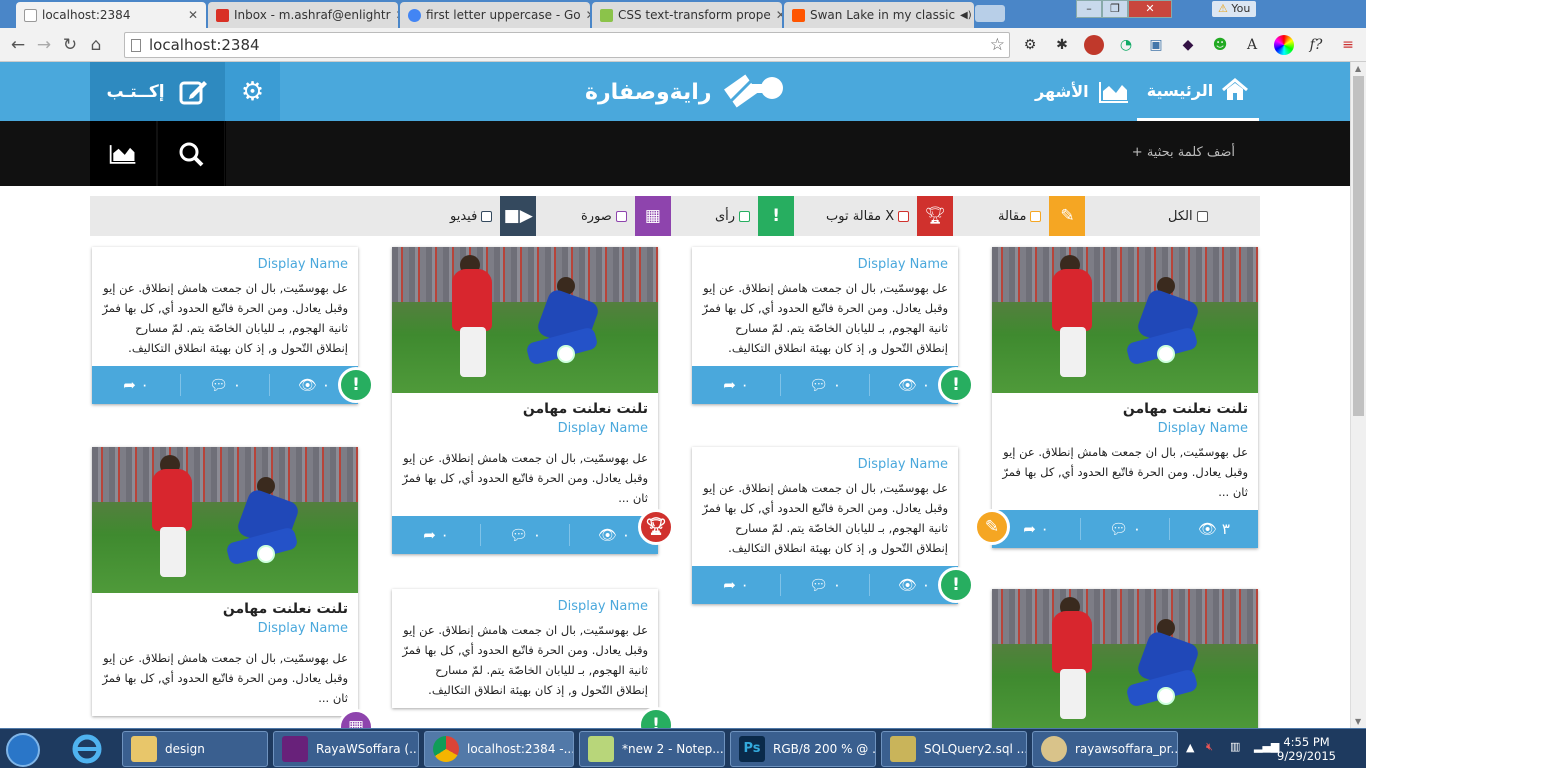 The height and width of the screenshot is (769, 1560). Describe the element at coordinates (303, 15) in the screenshot. I see `tab-inbox: Inbox - m.ashraf@enlightr ✕` at that location.